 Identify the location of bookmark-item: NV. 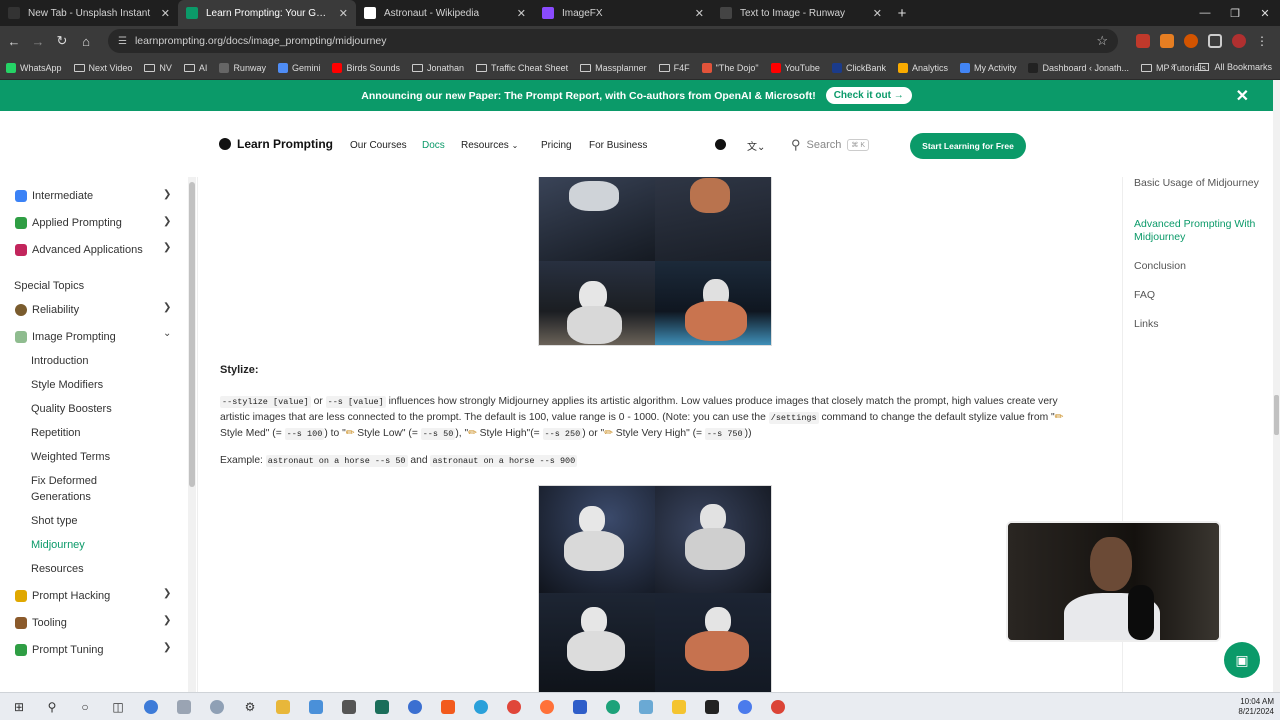
(158, 68).